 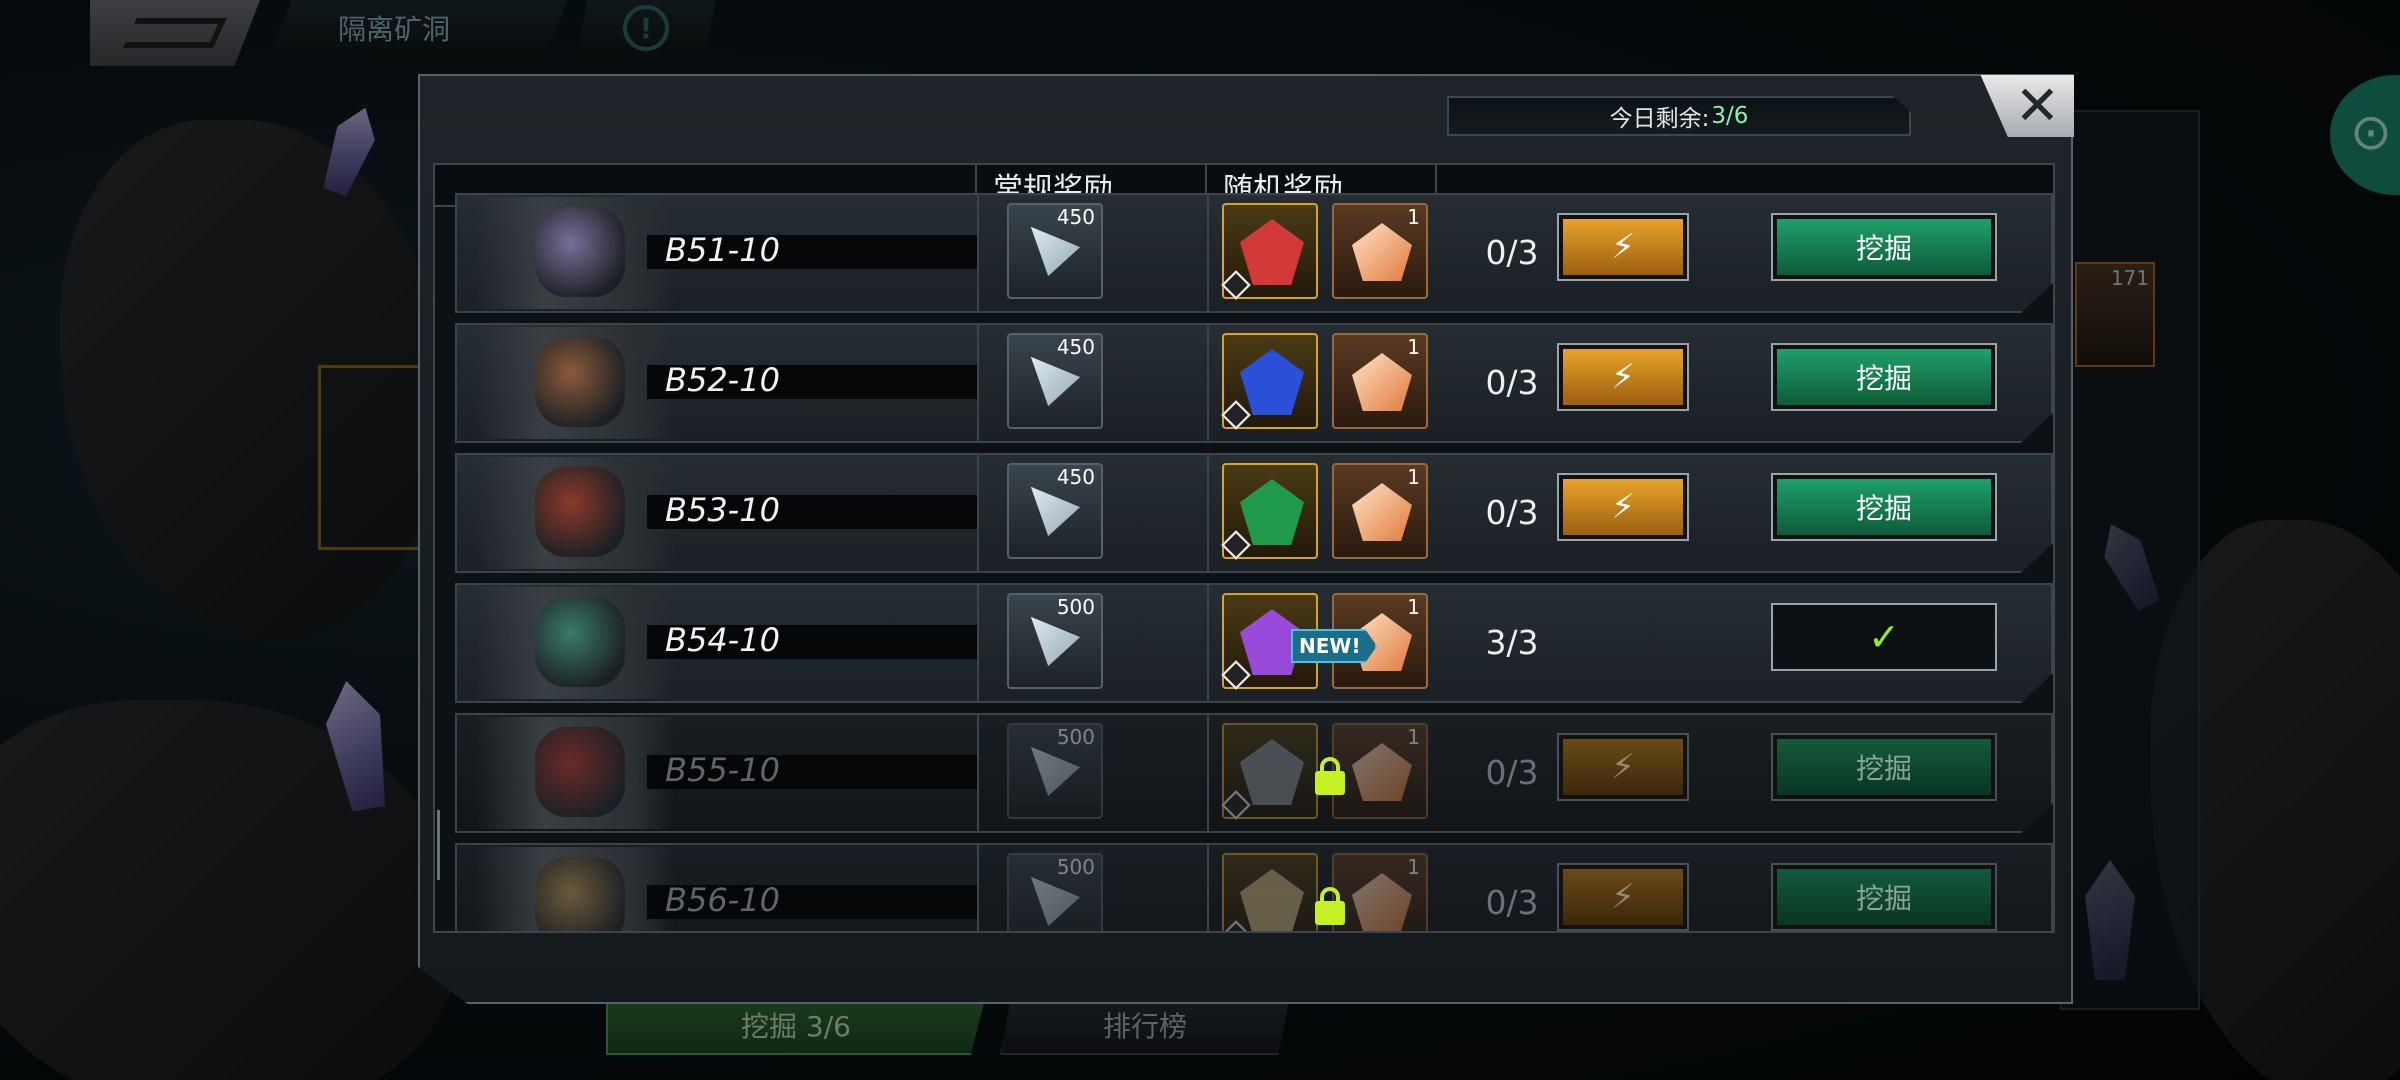 What do you see at coordinates (722, 770) in the screenshot?
I see `mine-name: B55-10` at bounding box center [722, 770].